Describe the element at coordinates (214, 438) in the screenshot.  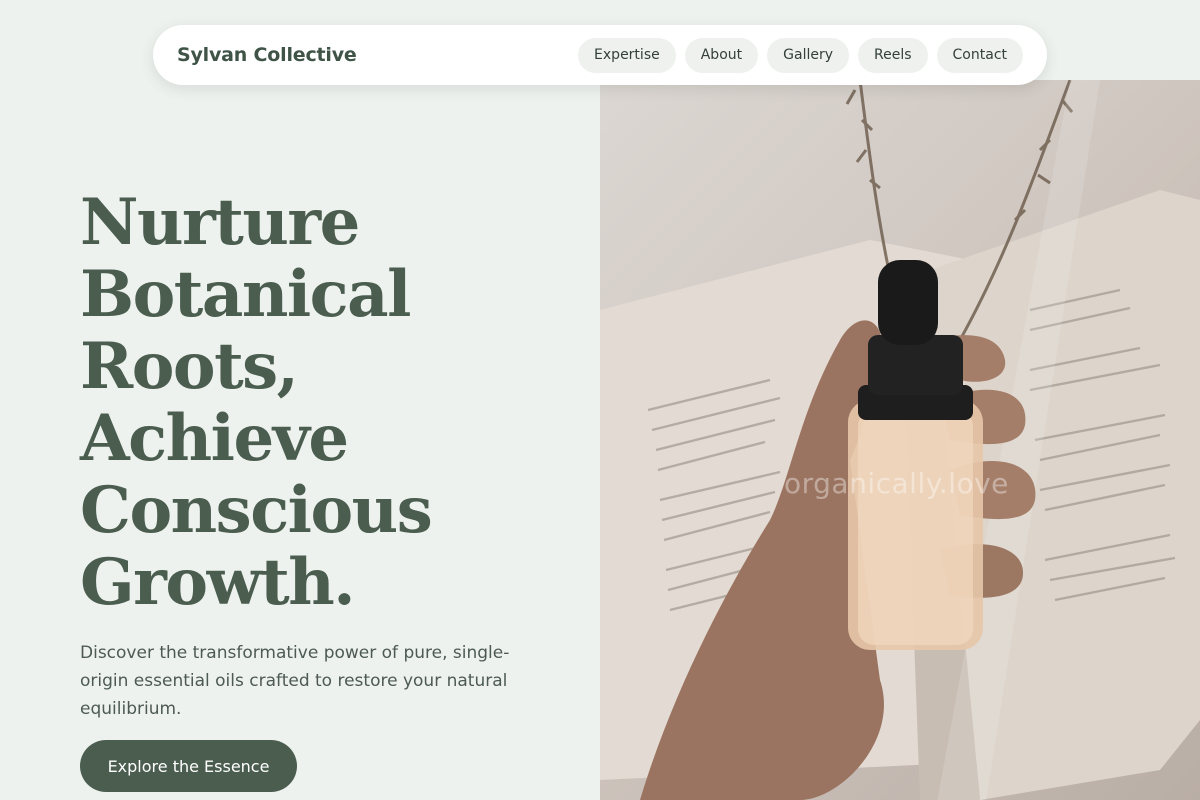
I see `headline-line: Achieve` at that location.